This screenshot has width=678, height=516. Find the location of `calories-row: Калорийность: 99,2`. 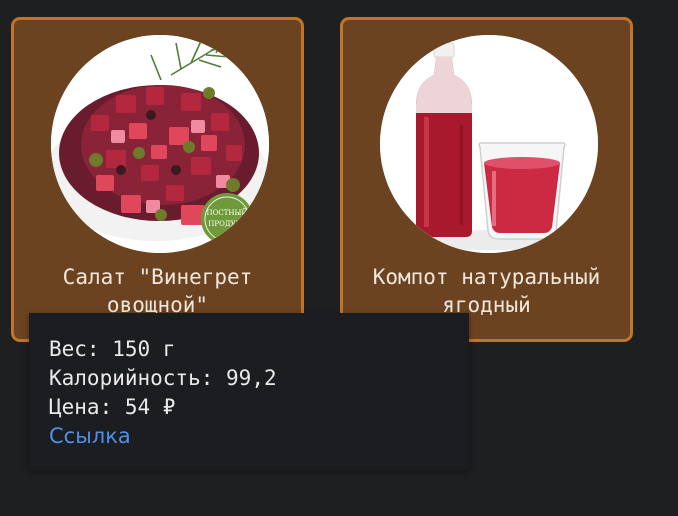

calories-row: Калорийность: 99,2 is located at coordinates (249, 378).